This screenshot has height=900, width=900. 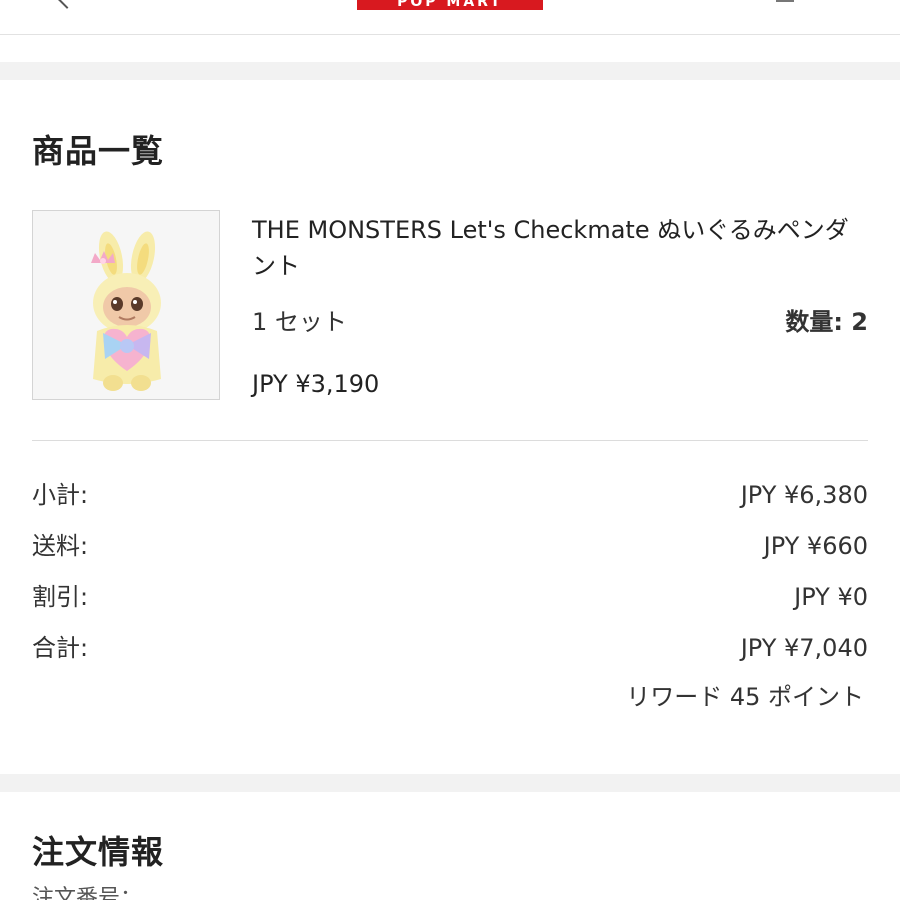 What do you see at coordinates (562, 248) in the screenshot?
I see `product-name: THE MONSTERS Let's Checkmate ぬいぐるみペンダント` at bounding box center [562, 248].